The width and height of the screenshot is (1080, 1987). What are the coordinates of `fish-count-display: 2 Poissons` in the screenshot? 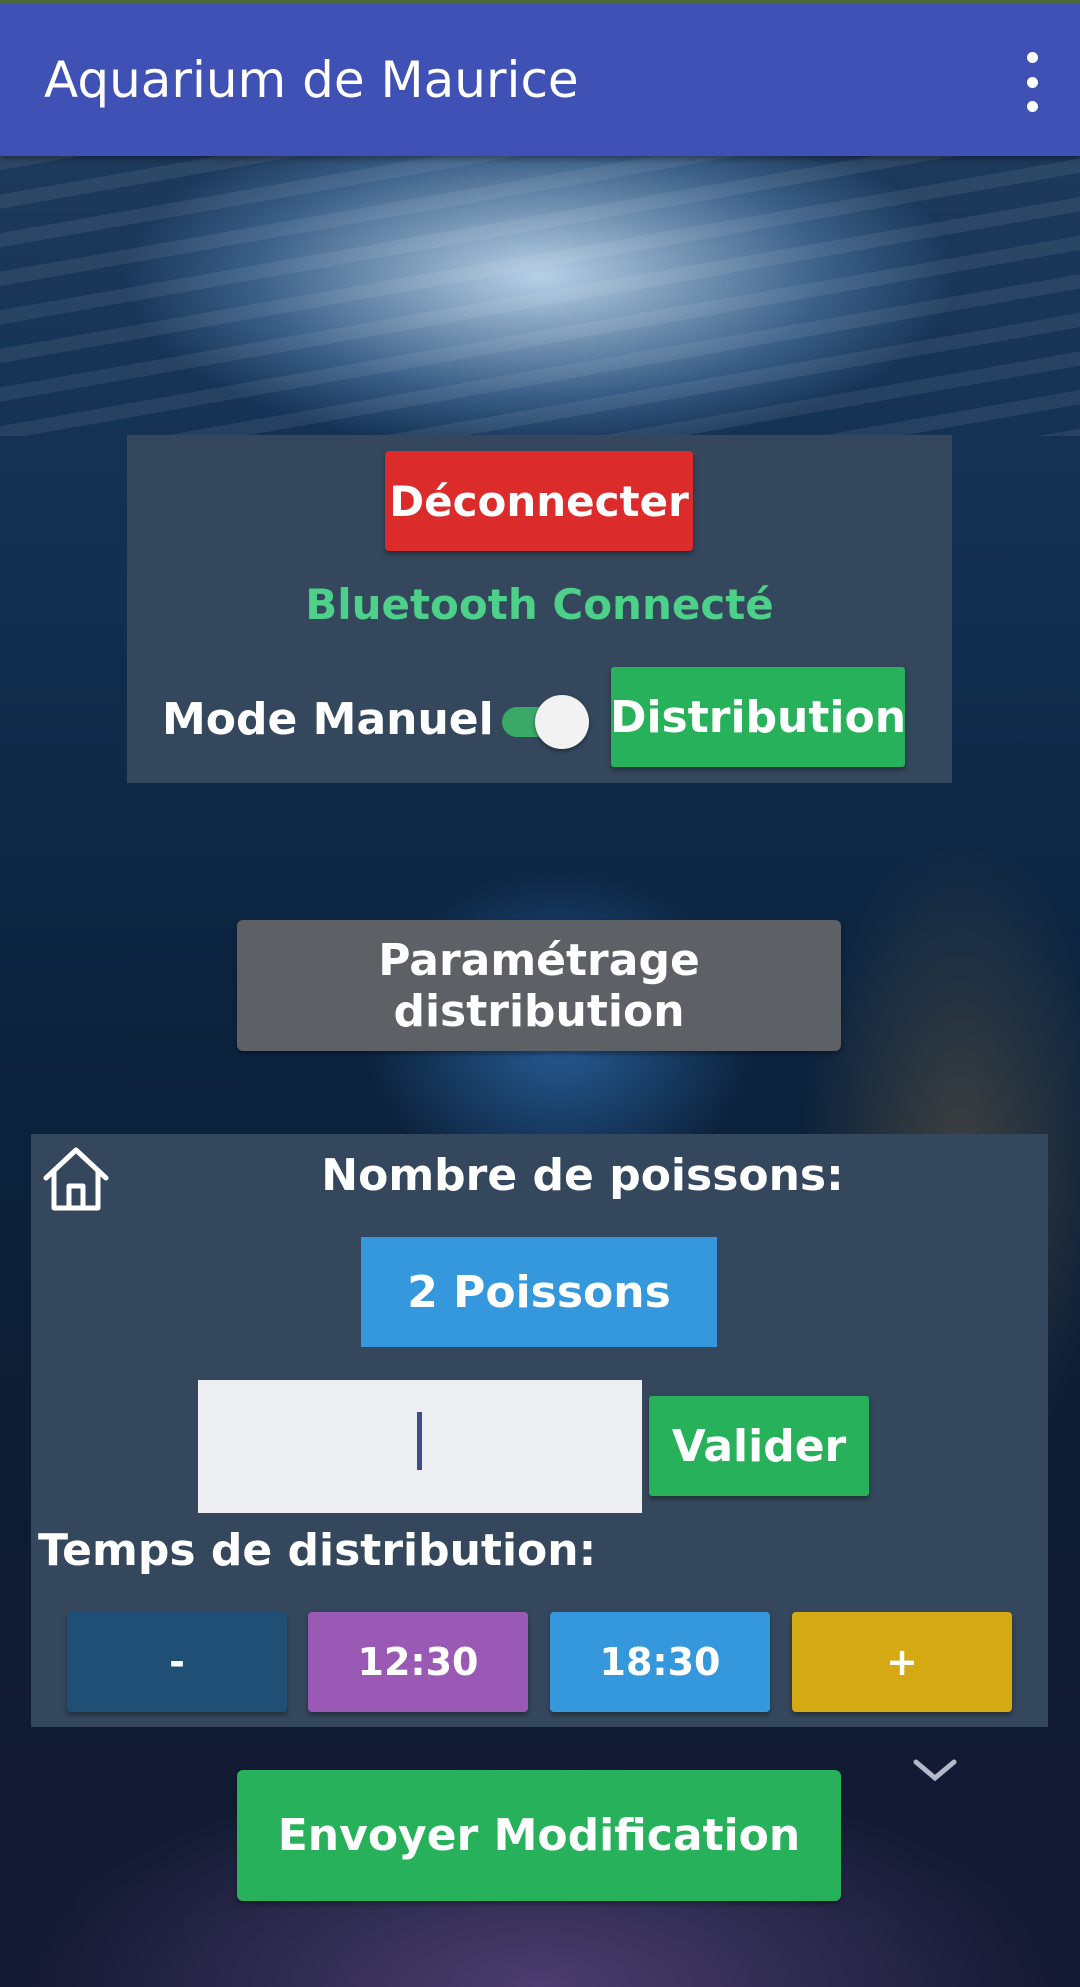 It's located at (539, 1292).